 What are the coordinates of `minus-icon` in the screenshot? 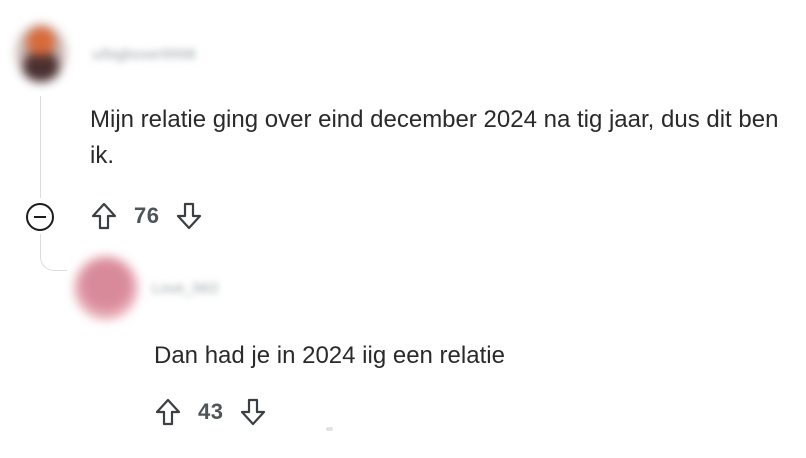 It's located at (40, 217).